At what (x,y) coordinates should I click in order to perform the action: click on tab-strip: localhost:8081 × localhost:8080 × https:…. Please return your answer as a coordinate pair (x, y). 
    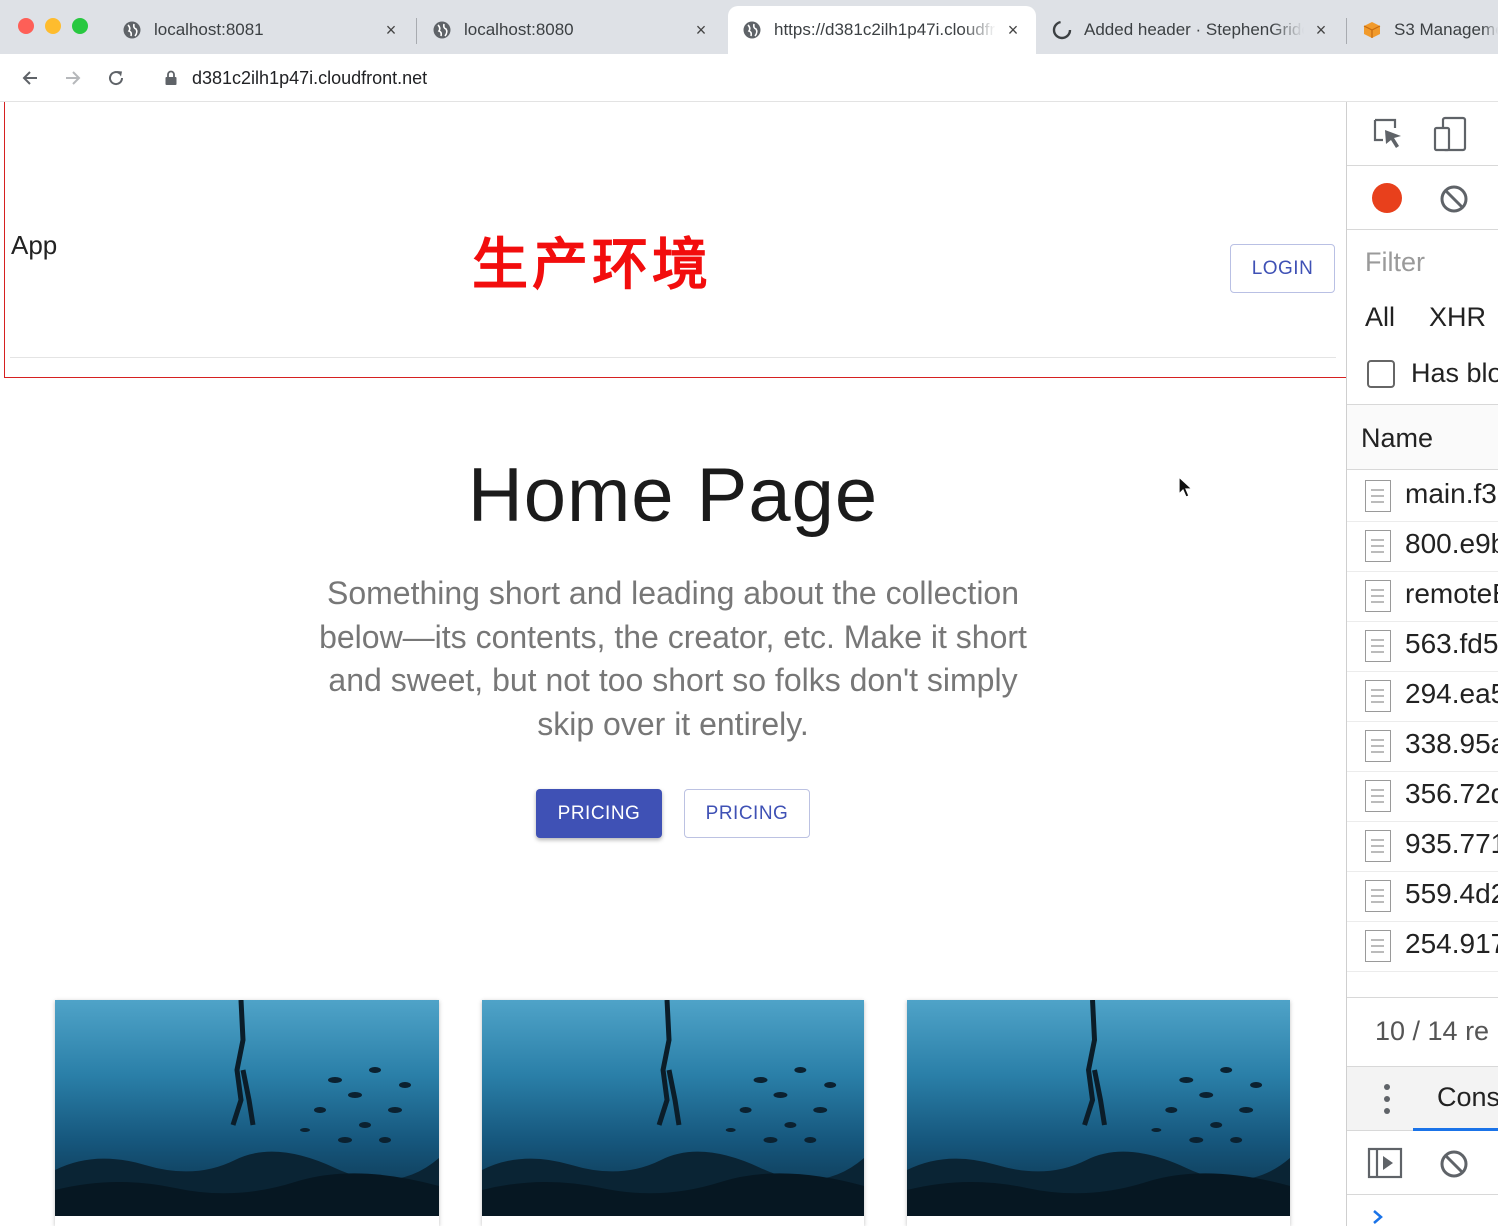
    Looking at the image, I should click on (749, 27).